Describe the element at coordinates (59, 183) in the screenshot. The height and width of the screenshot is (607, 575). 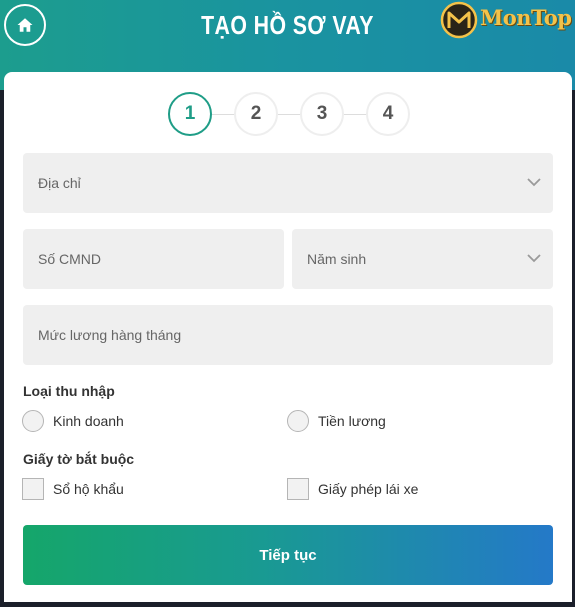
I see `address-placeholder: Địa chỉ` at that location.